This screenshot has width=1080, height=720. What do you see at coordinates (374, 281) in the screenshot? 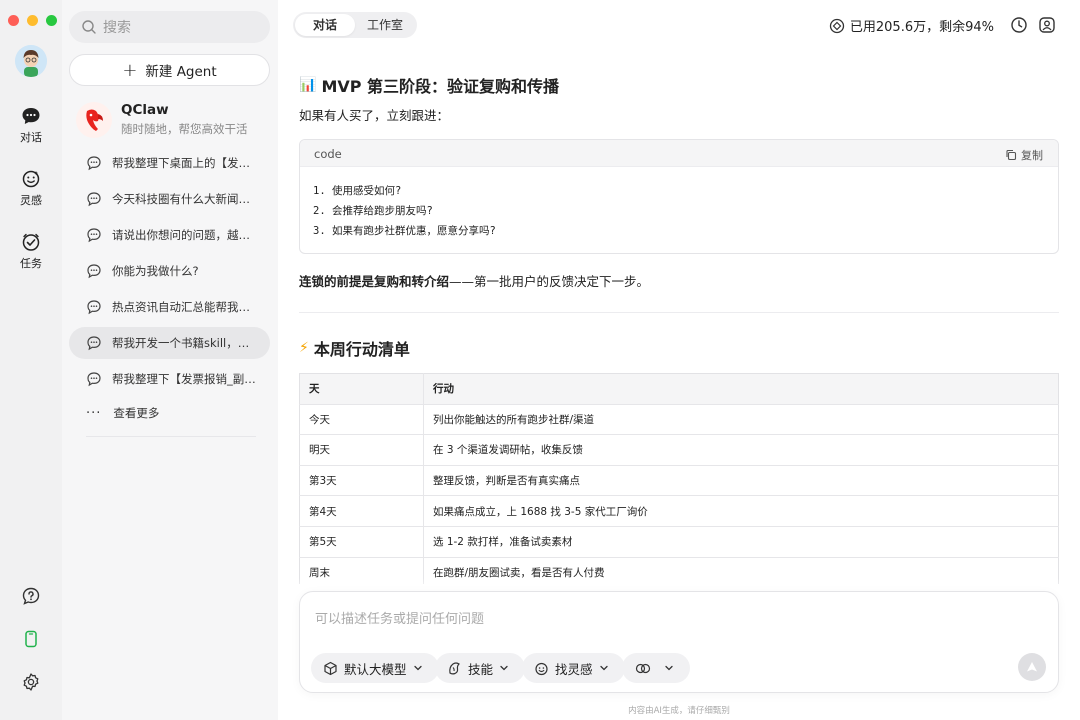
I see `summary-bold: 连锁的前提是复购和转介绍` at bounding box center [374, 281].